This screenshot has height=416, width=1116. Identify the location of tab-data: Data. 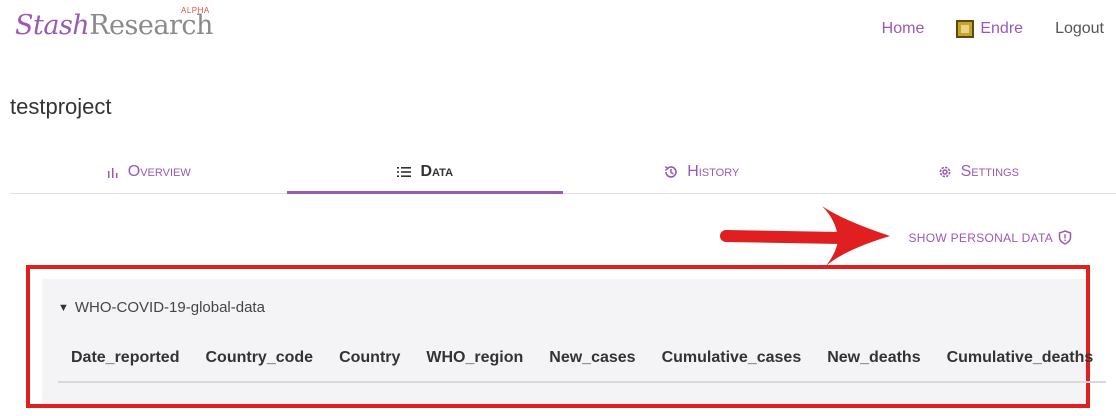
(425, 172).